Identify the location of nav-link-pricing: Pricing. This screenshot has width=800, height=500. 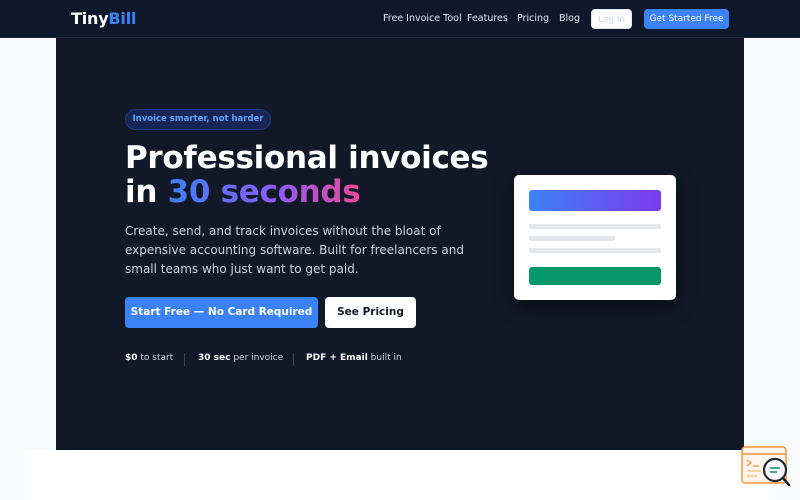
(533, 18).